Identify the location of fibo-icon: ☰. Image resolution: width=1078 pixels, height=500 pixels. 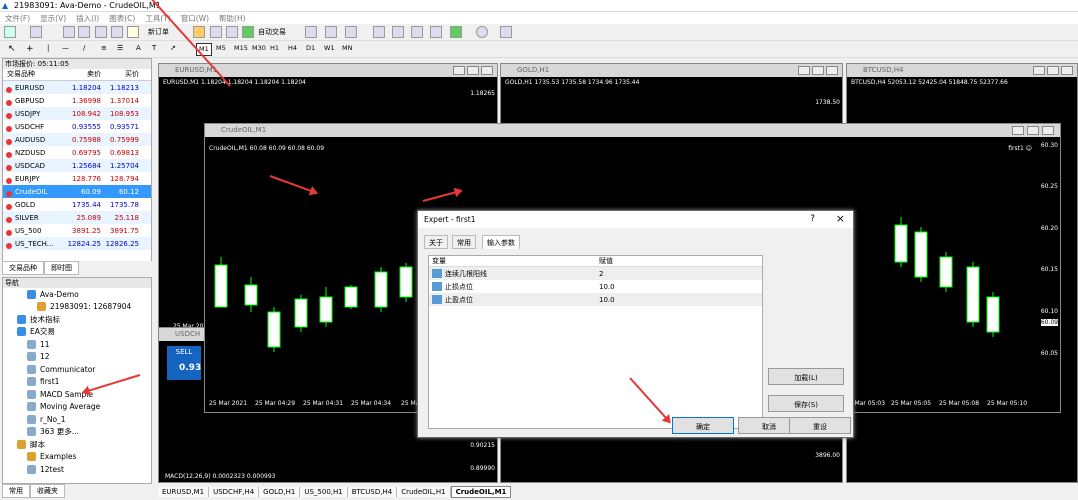
(120, 48).